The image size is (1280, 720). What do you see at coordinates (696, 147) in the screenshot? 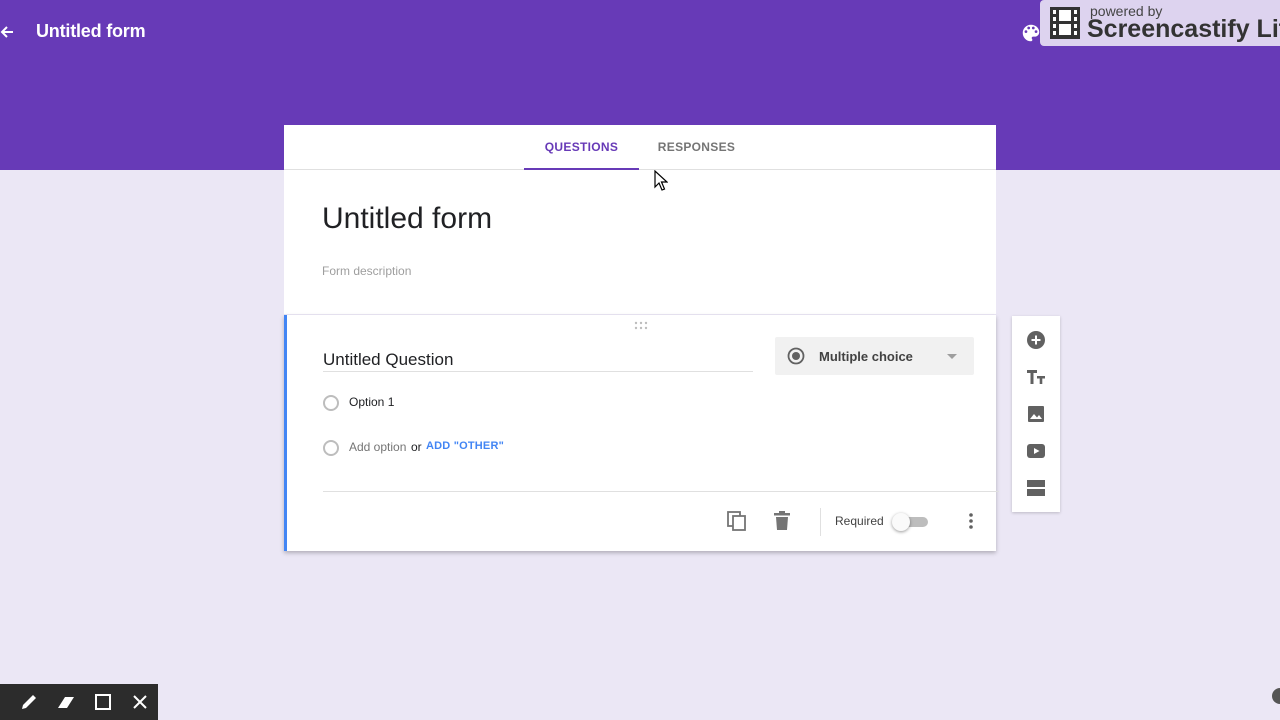
I see `tab-responses: RESPONSES` at bounding box center [696, 147].